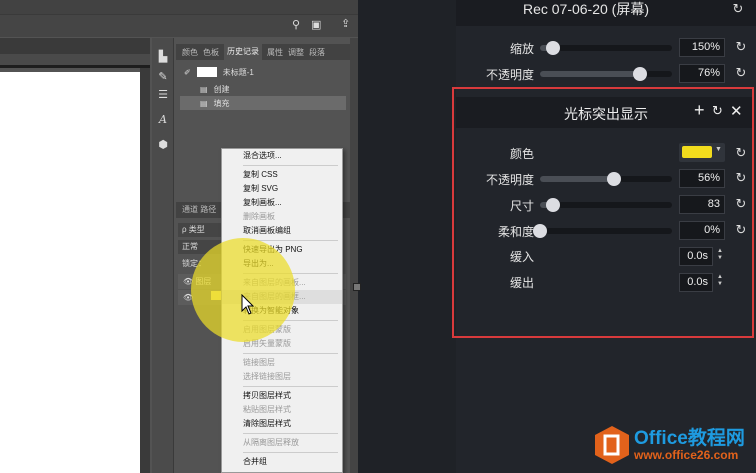 The height and width of the screenshot is (473, 756). Describe the element at coordinates (702, 47) in the screenshot. I see `scale-input: 150%` at that location.